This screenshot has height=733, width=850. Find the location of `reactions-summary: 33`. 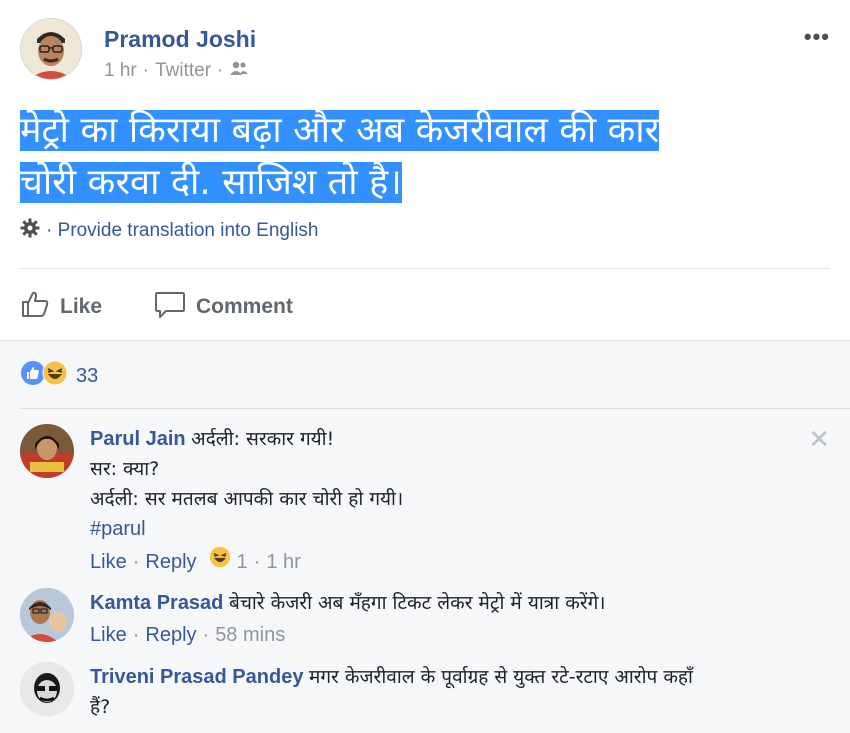

reactions-summary: 33 is located at coordinates (59, 376).